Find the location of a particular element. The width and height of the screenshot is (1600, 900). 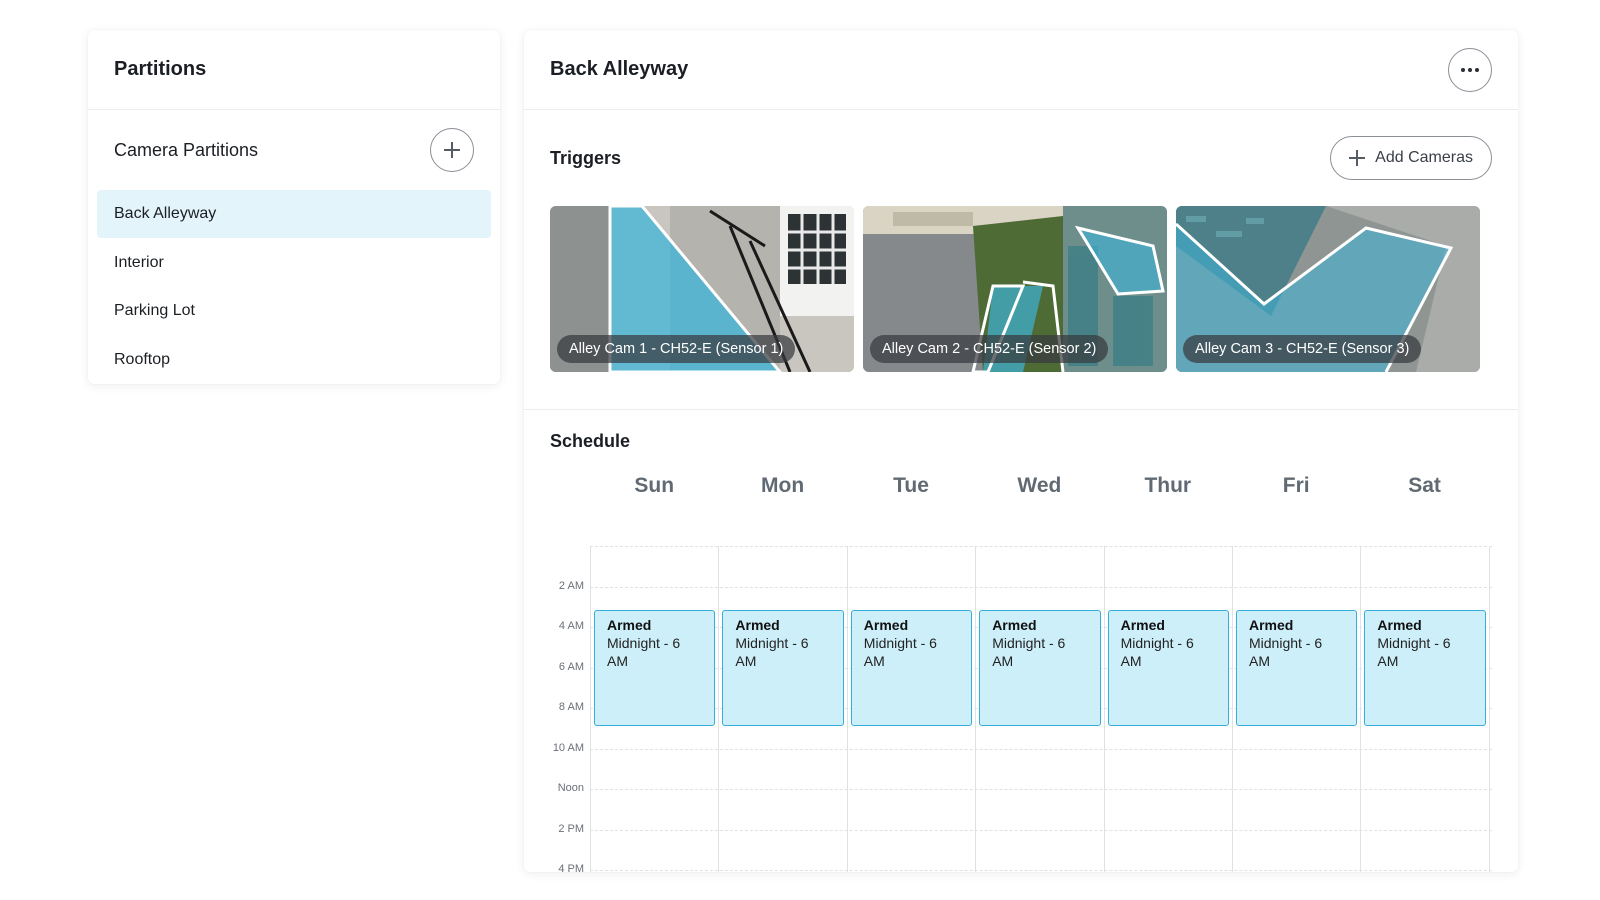

add-partition-button is located at coordinates (452, 150).